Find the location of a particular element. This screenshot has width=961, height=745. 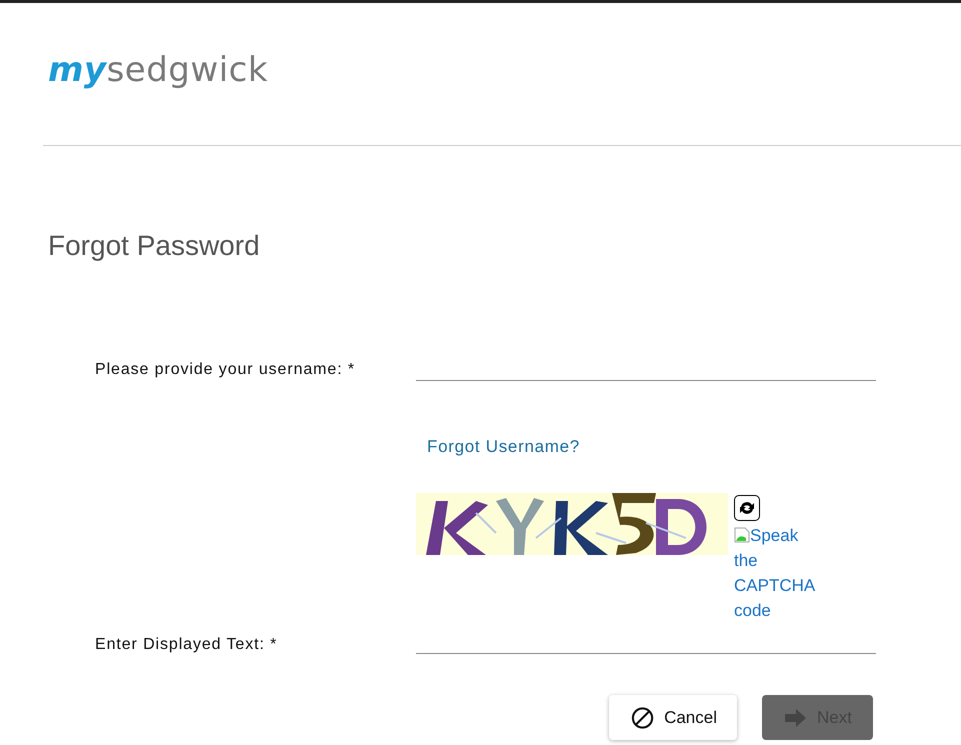

field-label: Please provide your username: * is located at coordinates (225, 370).